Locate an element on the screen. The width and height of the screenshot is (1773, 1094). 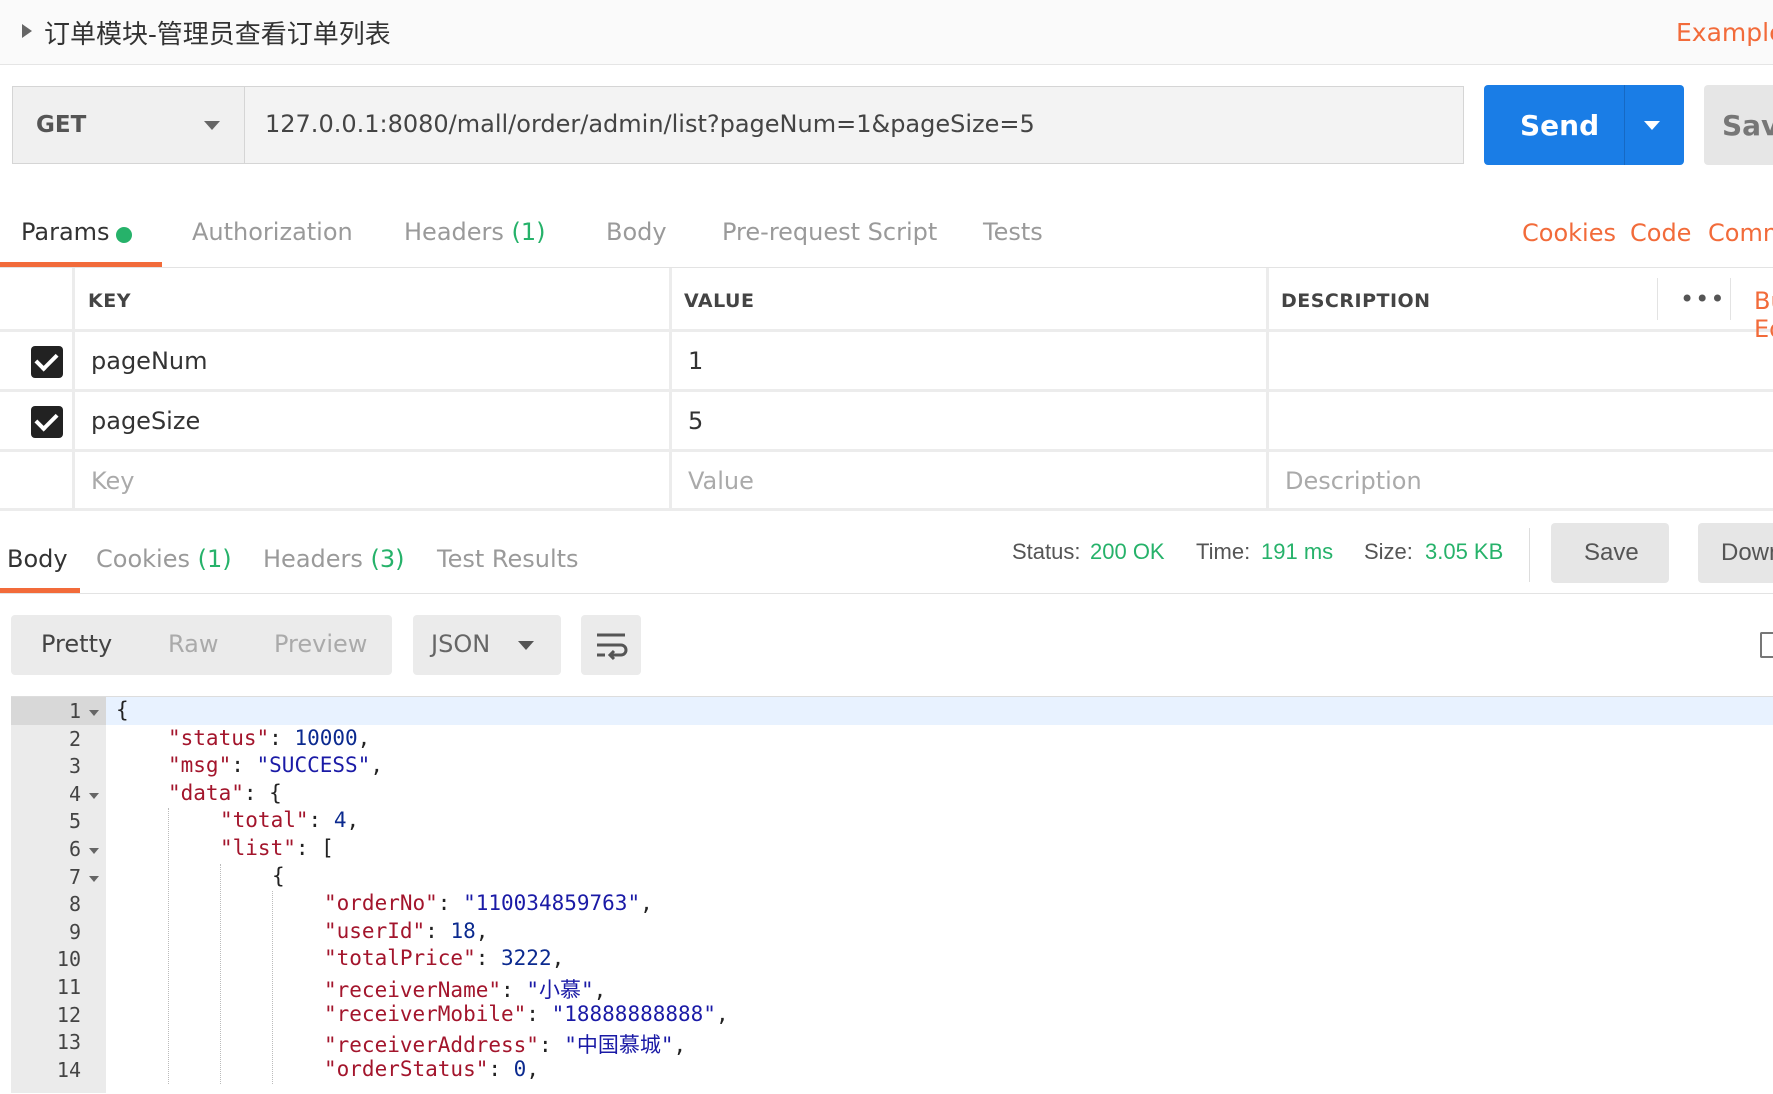
line-number: 8 is located at coordinates (74, 904).